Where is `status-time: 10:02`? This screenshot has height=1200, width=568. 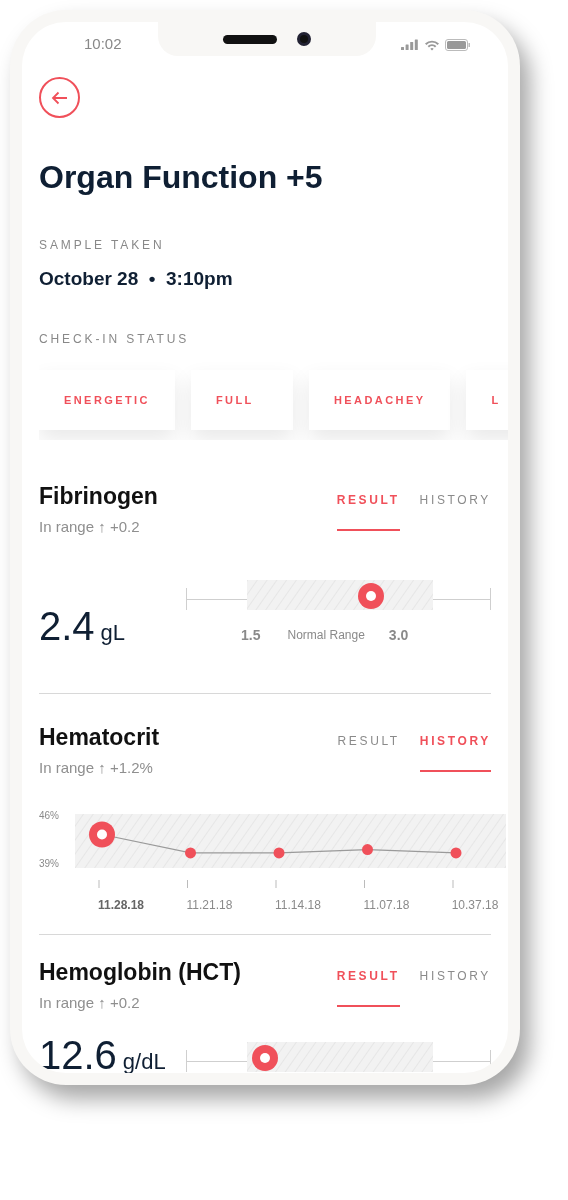
status-time: 10:02 is located at coordinates (103, 44).